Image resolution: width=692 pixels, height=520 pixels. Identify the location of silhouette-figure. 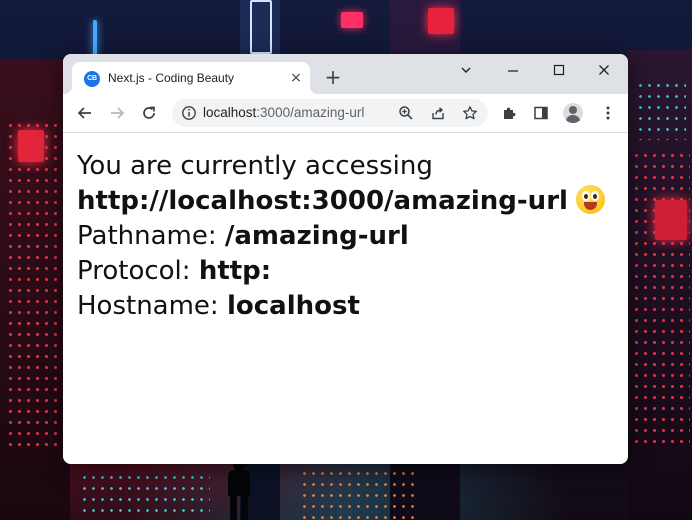
(239, 489).